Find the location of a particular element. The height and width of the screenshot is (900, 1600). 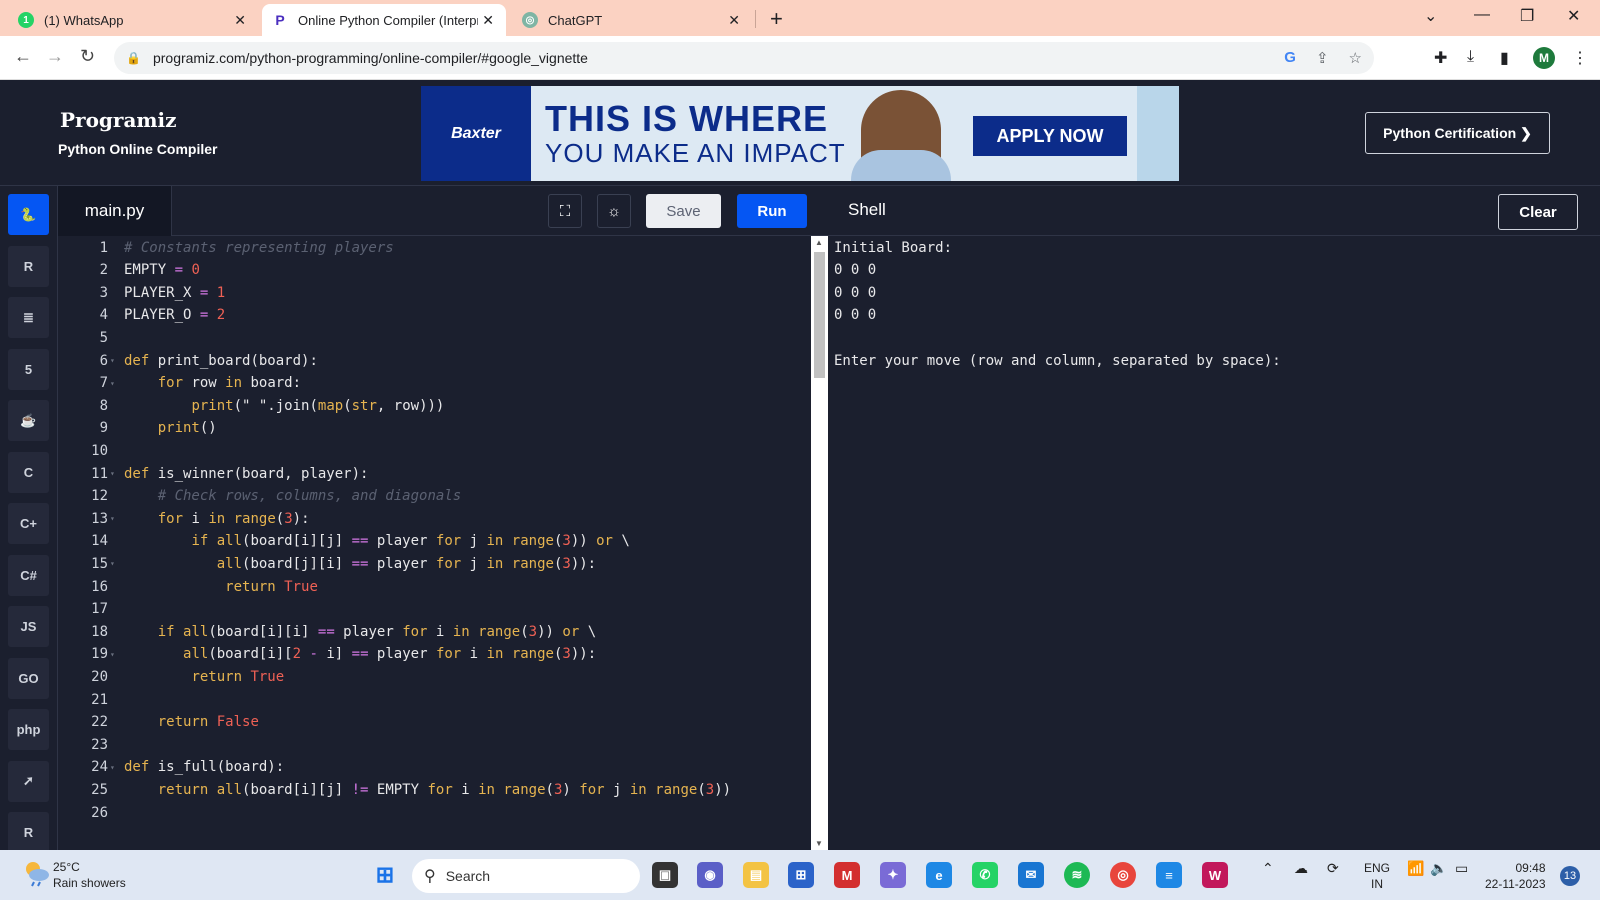

wifi-icon: 📶 is located at coordinates (1415, 868).